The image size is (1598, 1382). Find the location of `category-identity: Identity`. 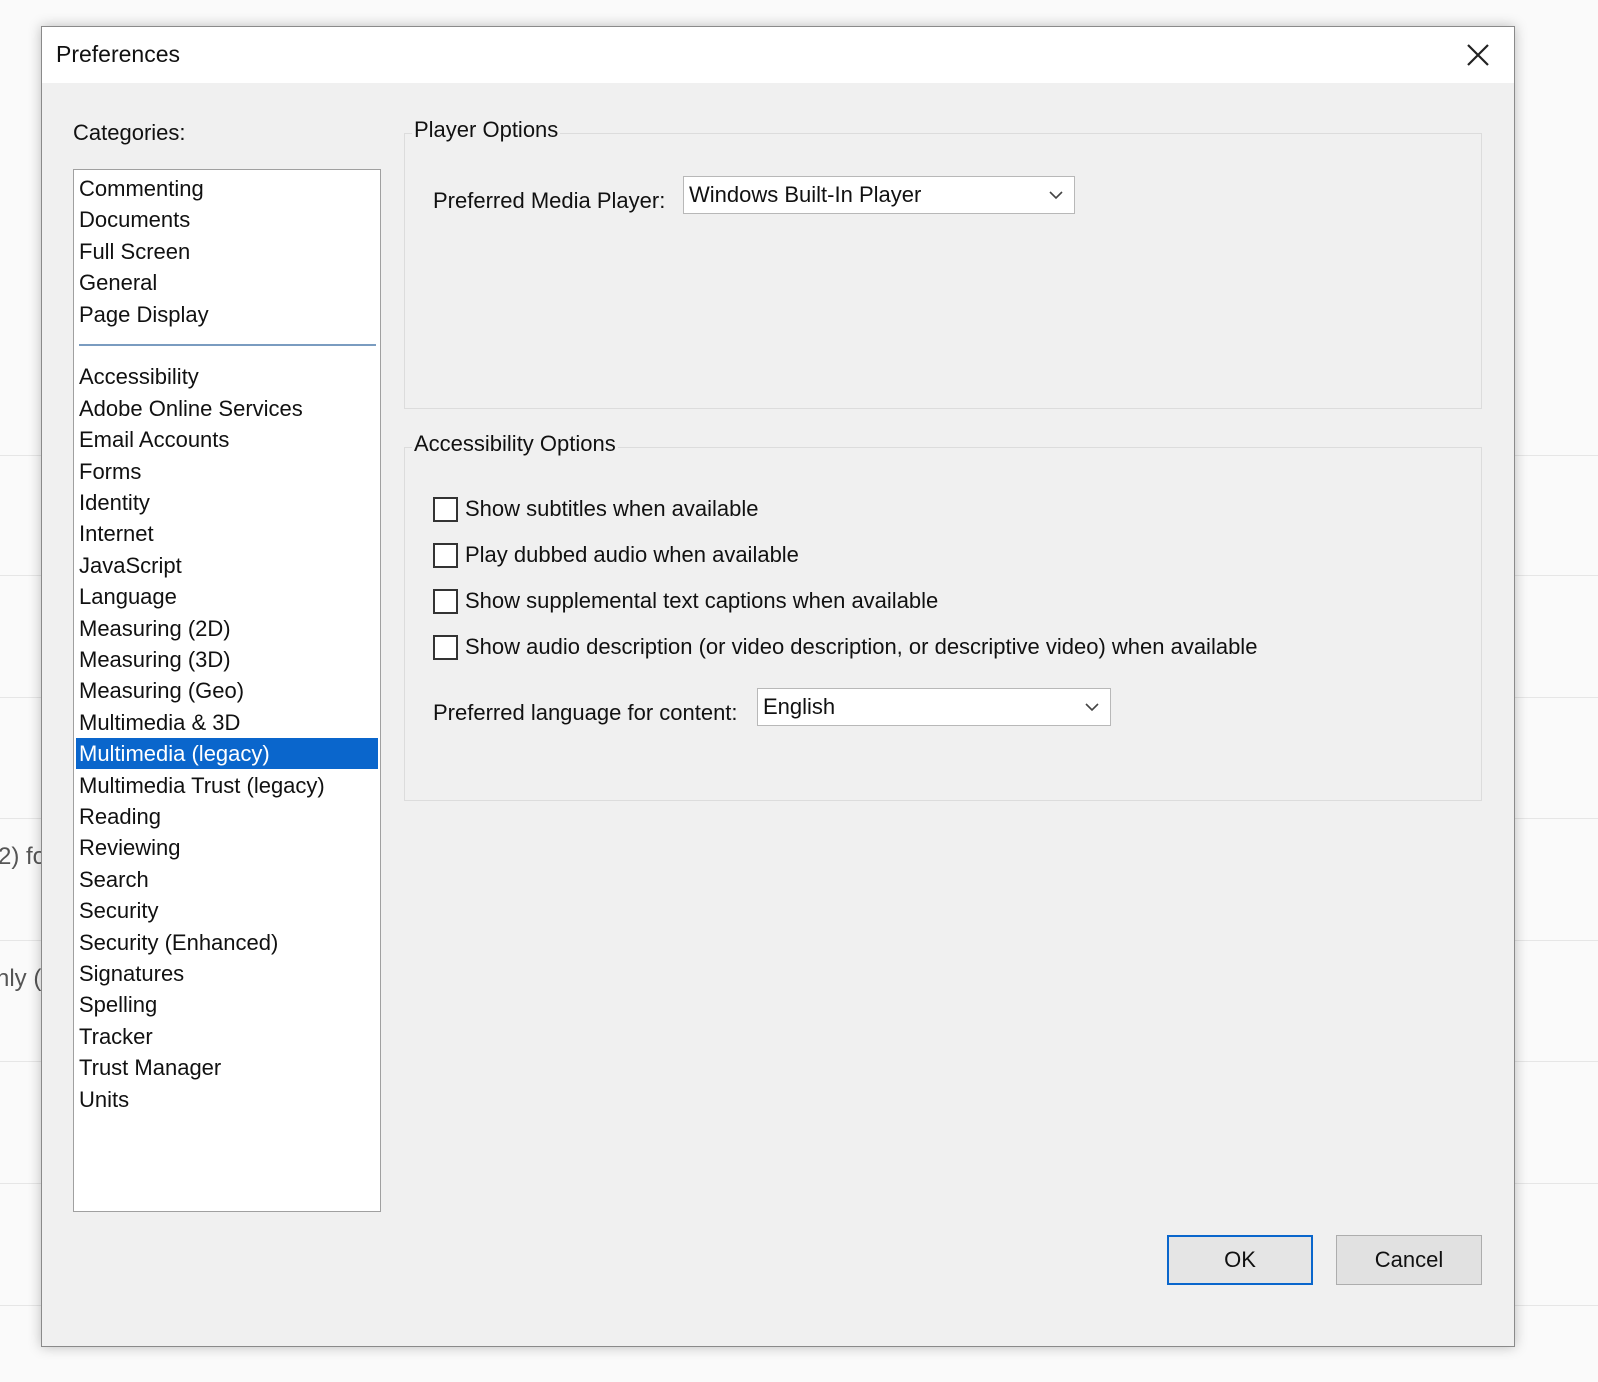

category-identity: Identity is located at coordinates (227, 502).